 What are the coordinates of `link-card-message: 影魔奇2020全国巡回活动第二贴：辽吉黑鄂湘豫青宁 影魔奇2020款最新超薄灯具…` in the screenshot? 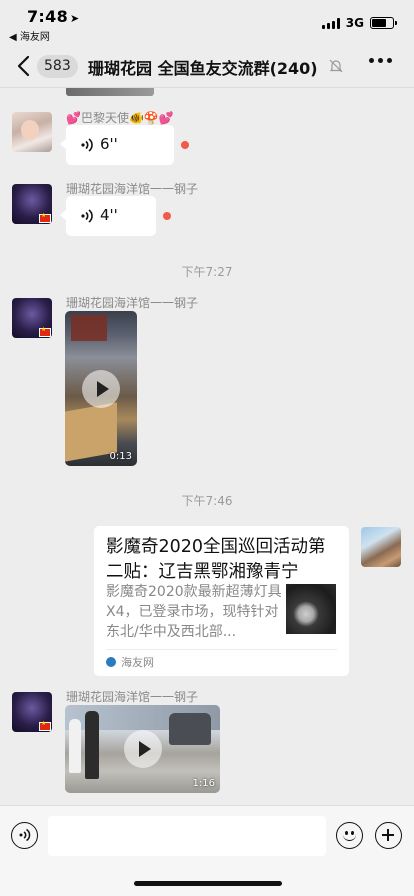 It's located at (221, 601).